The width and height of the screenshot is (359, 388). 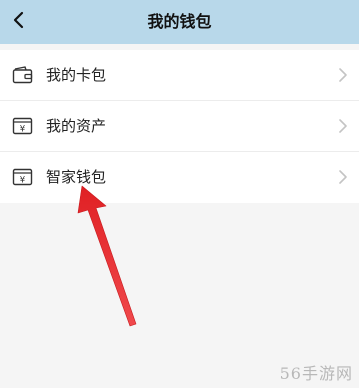 I want to click on header-bar: 我的钱包, so click(x=179, y=22).